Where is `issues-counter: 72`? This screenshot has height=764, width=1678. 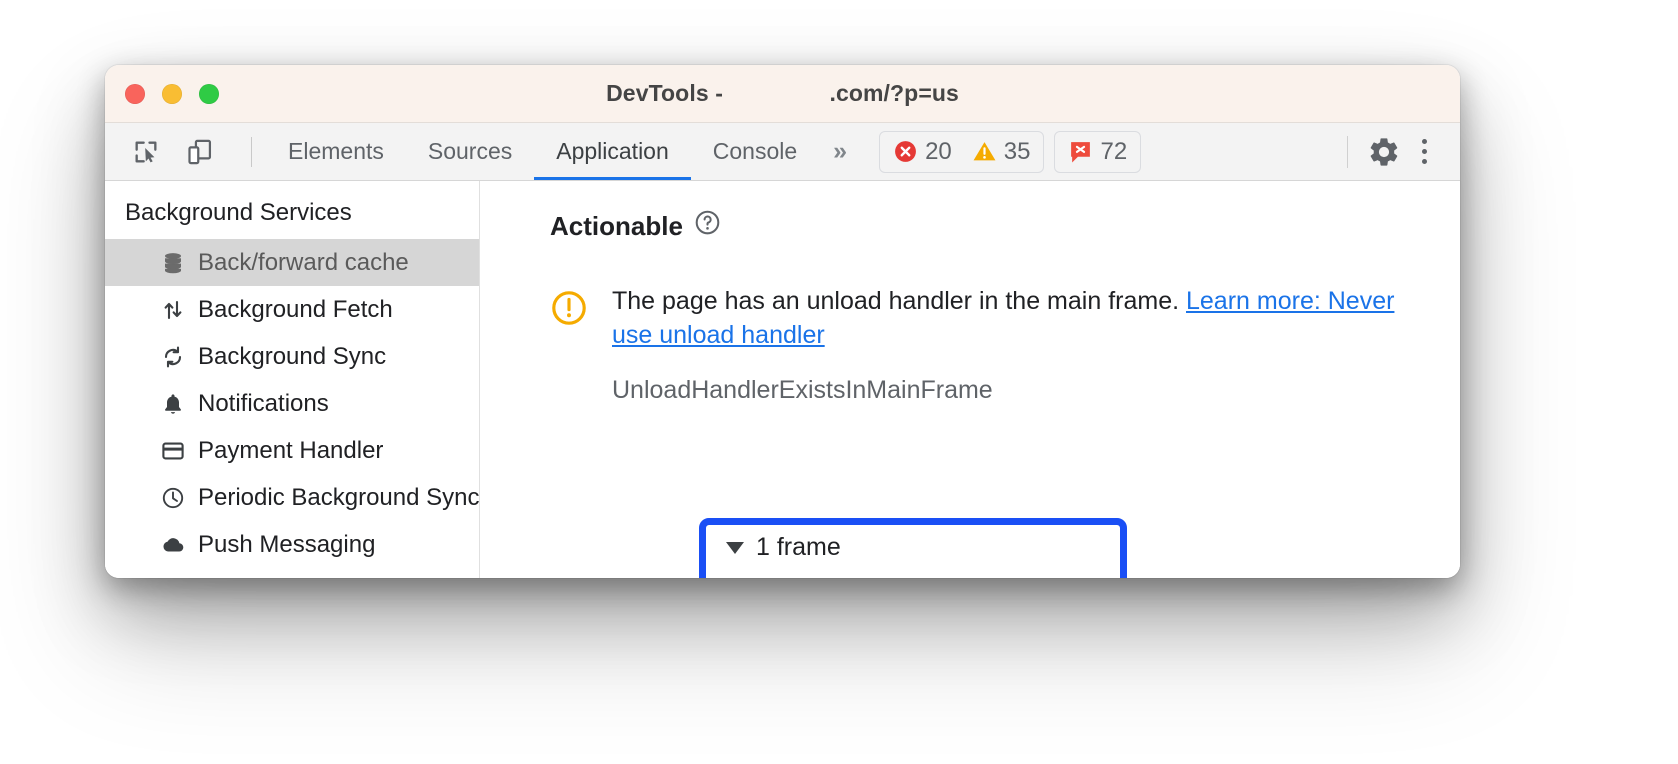
issues-counter: 72 is located at coordinates (1097, 152).